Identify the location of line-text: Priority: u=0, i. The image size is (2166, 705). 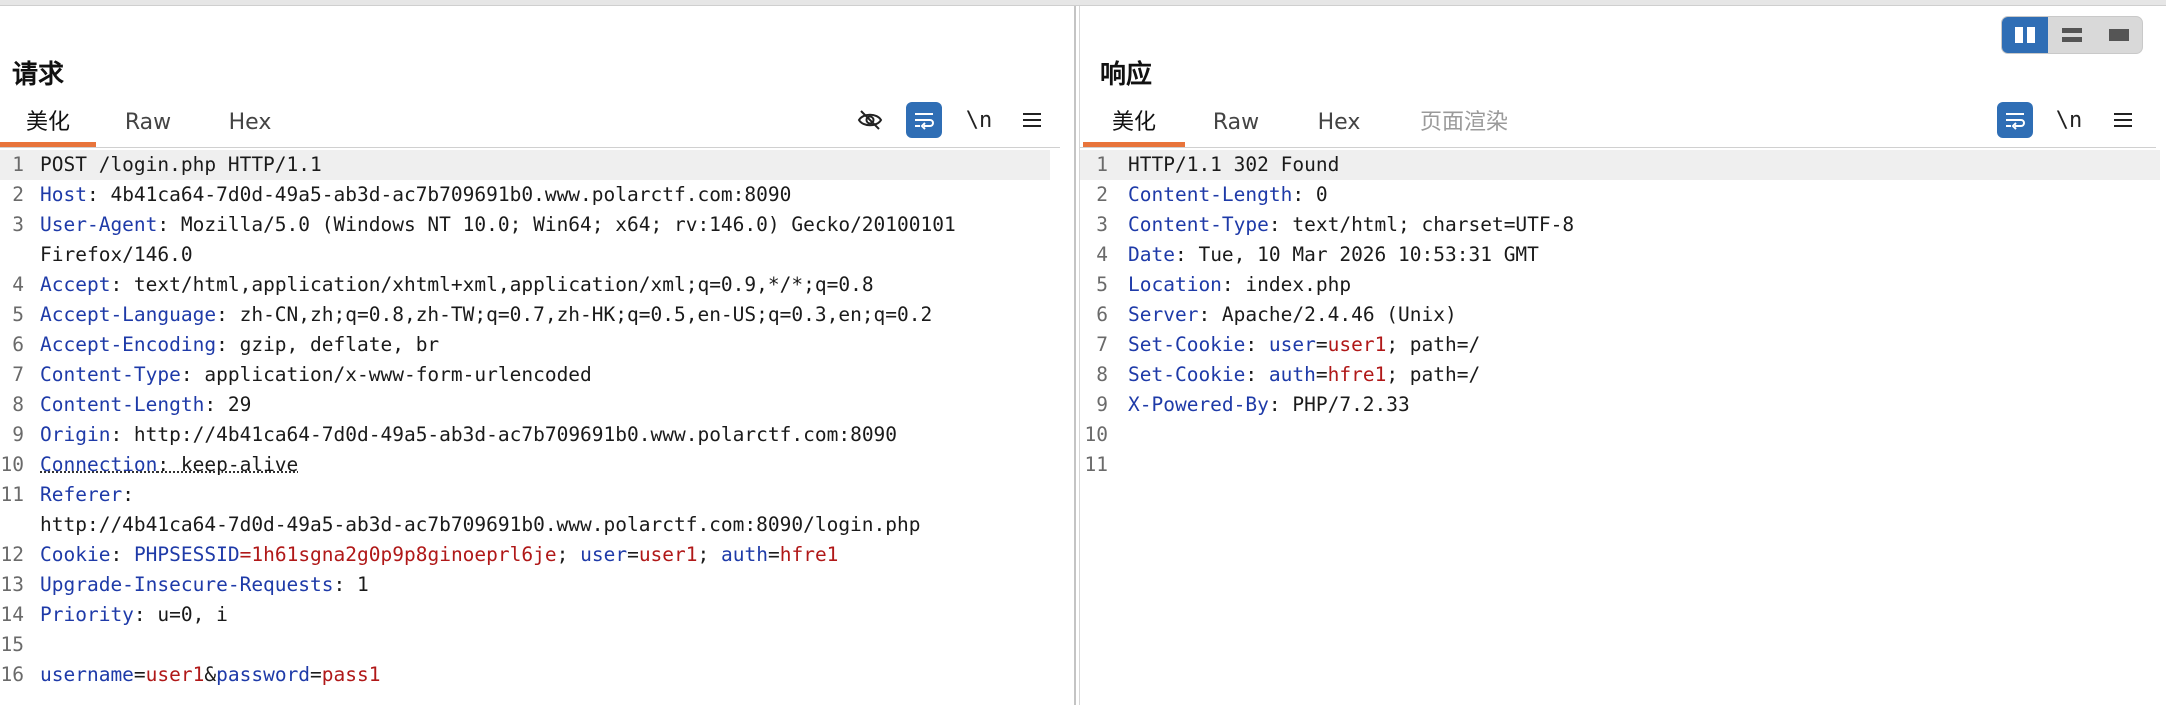
(134, 615).